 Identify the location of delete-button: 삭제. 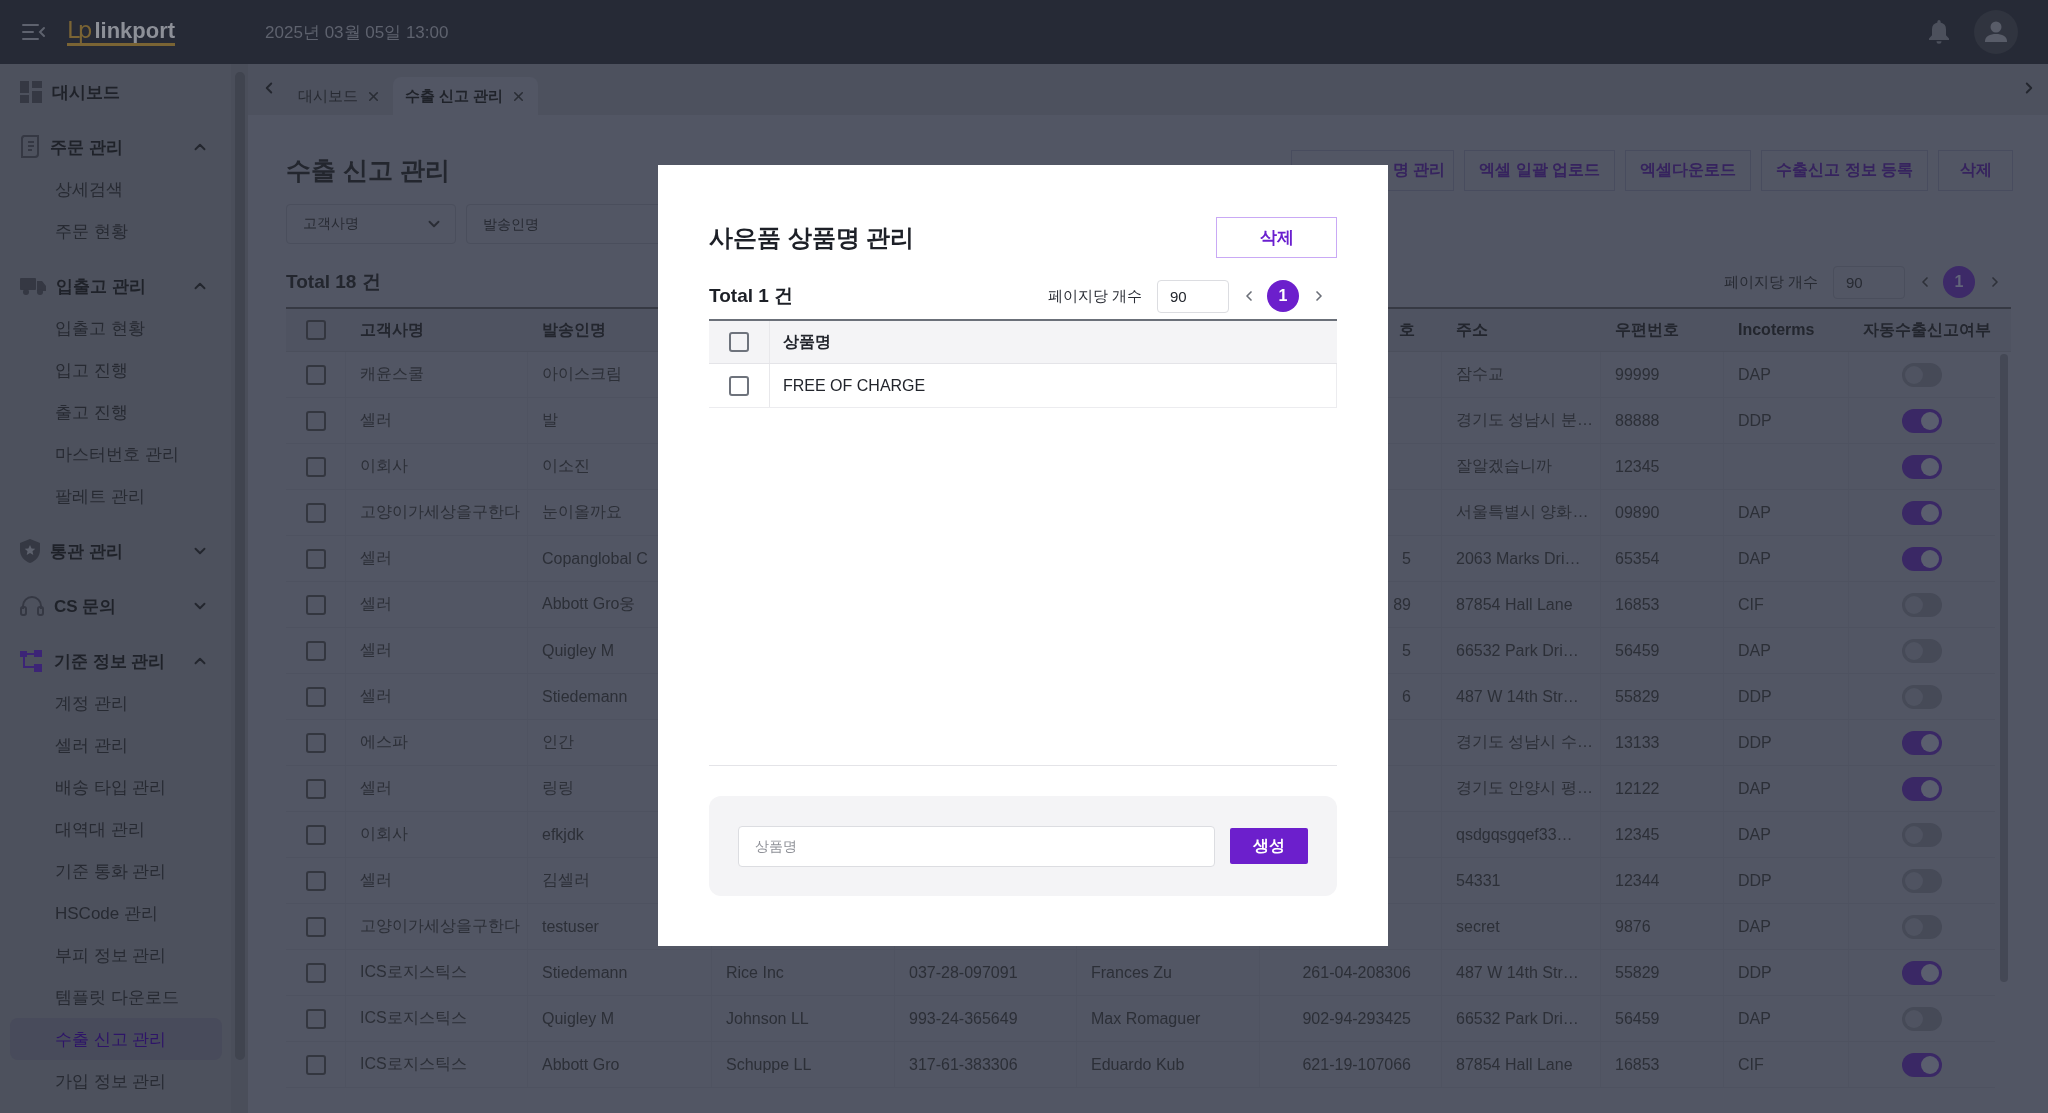
(1276, 237).